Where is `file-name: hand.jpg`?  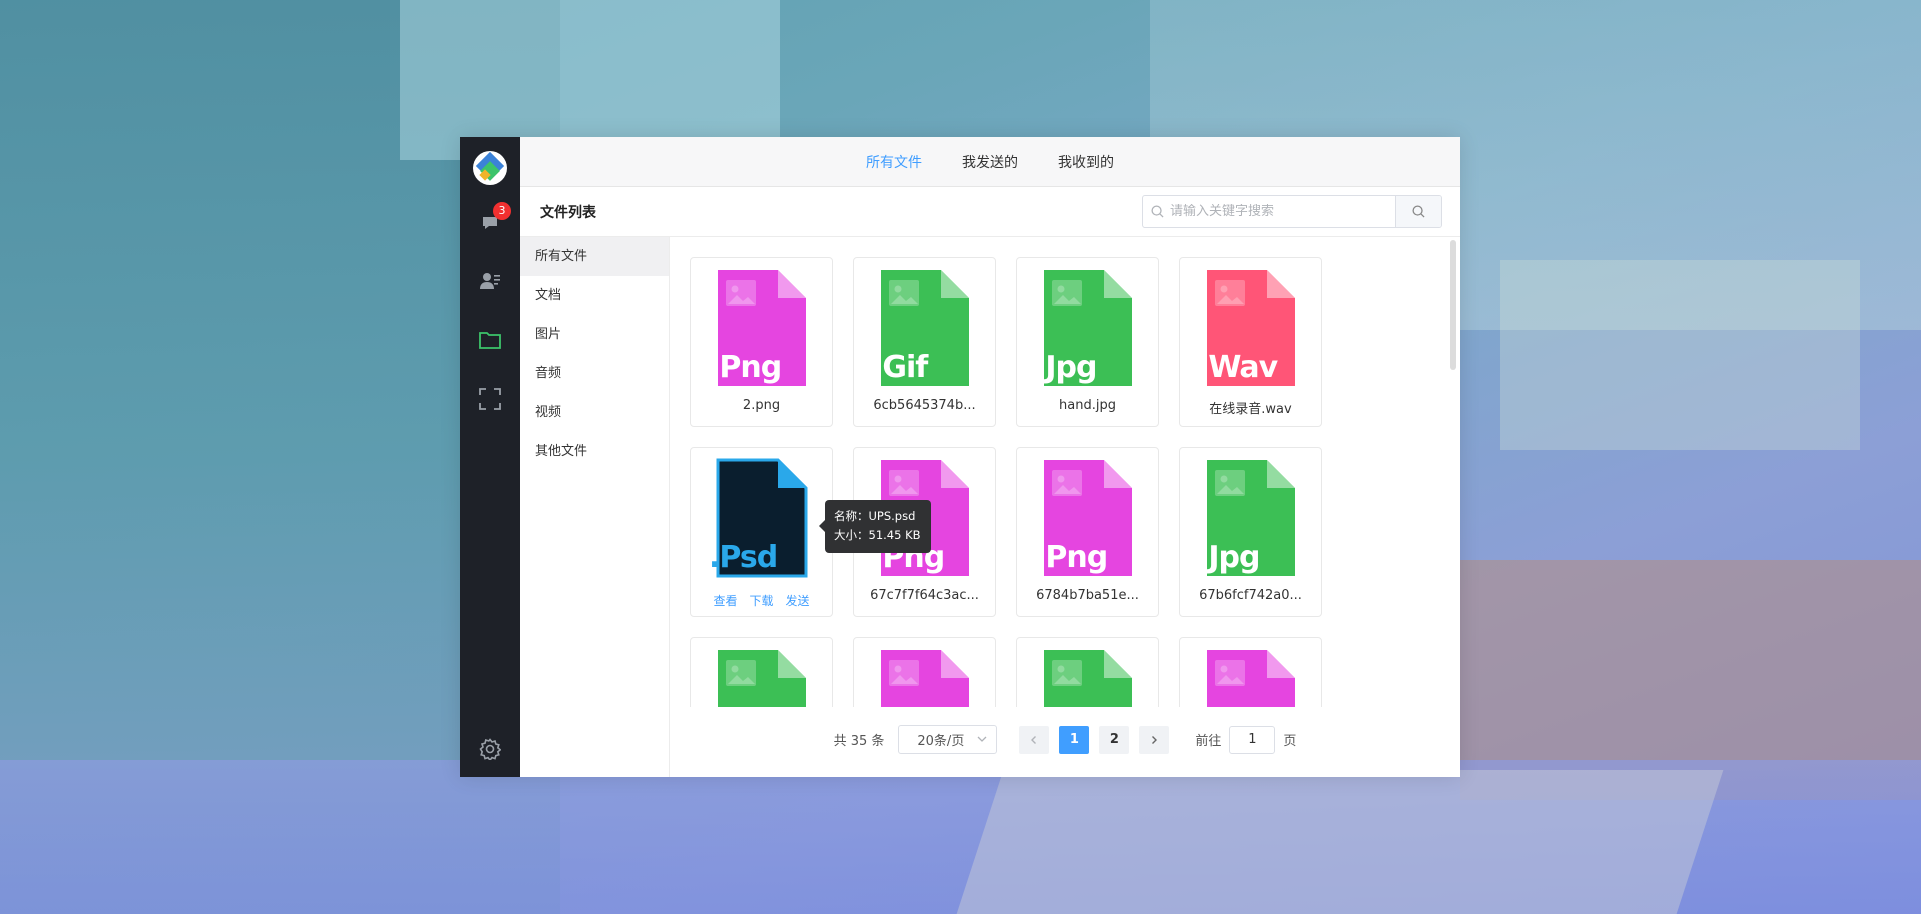 file-name: hand.jpg is located at coordinates (1087, 405).